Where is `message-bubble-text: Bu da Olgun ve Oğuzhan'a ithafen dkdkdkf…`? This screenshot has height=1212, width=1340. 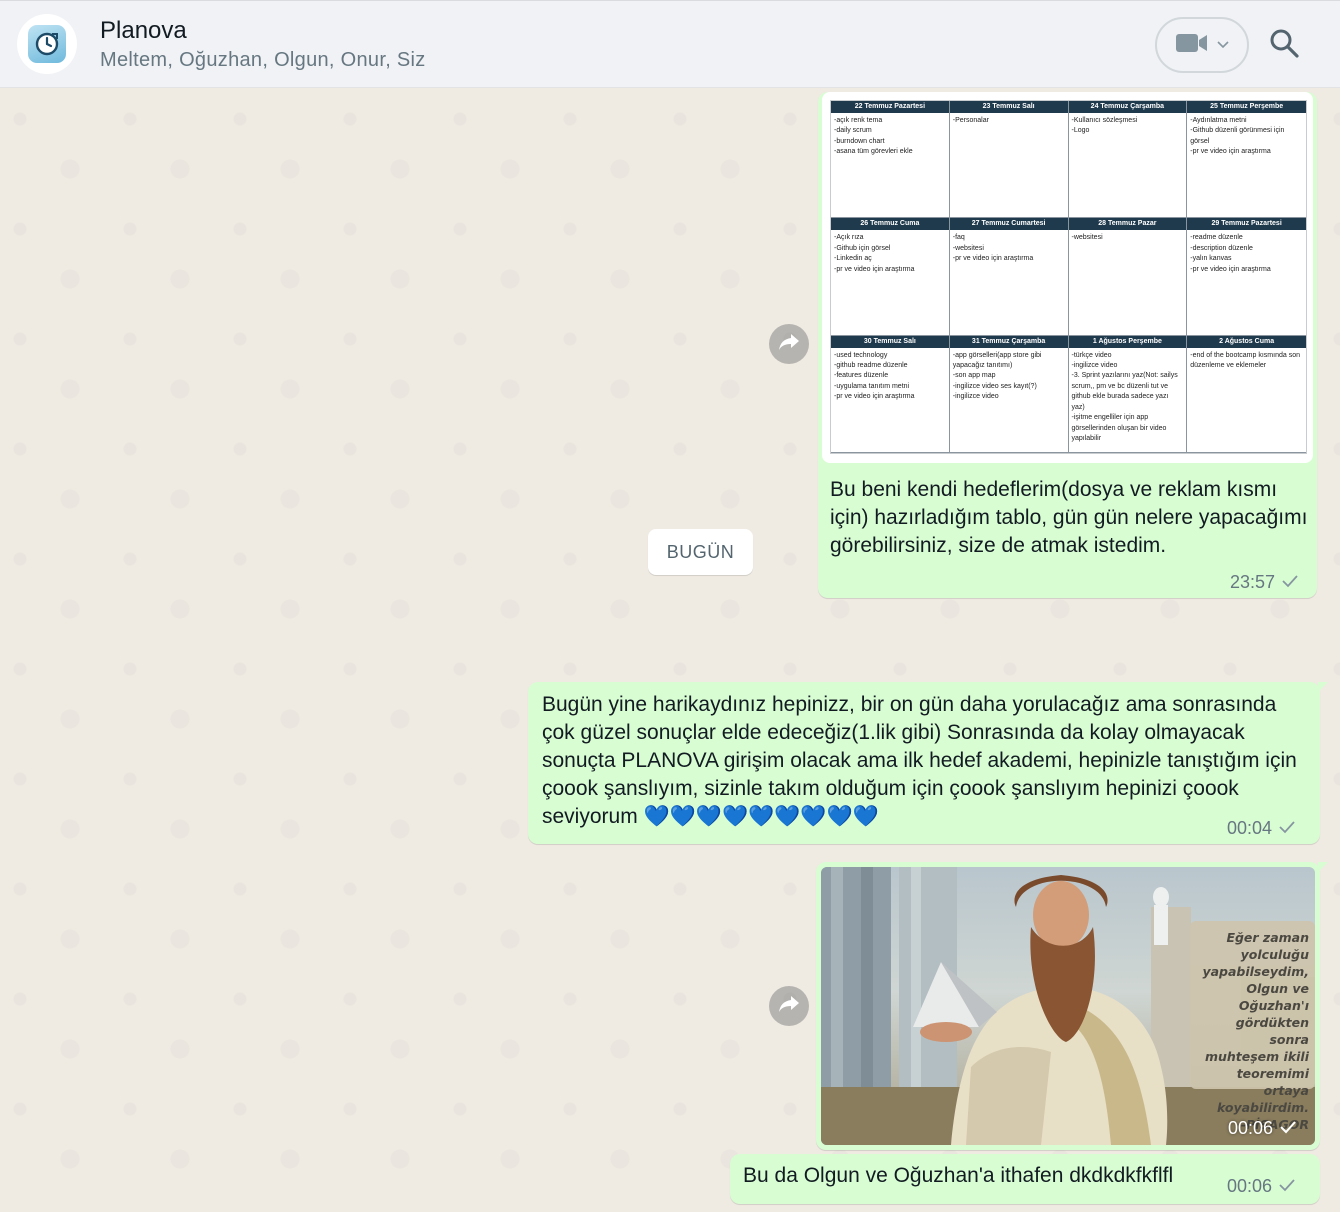 message-bubble-text: Bu da Olgun ve Oğuzhan'a ithafen dkdkdkf… is located at coordinates (1025, 1179).